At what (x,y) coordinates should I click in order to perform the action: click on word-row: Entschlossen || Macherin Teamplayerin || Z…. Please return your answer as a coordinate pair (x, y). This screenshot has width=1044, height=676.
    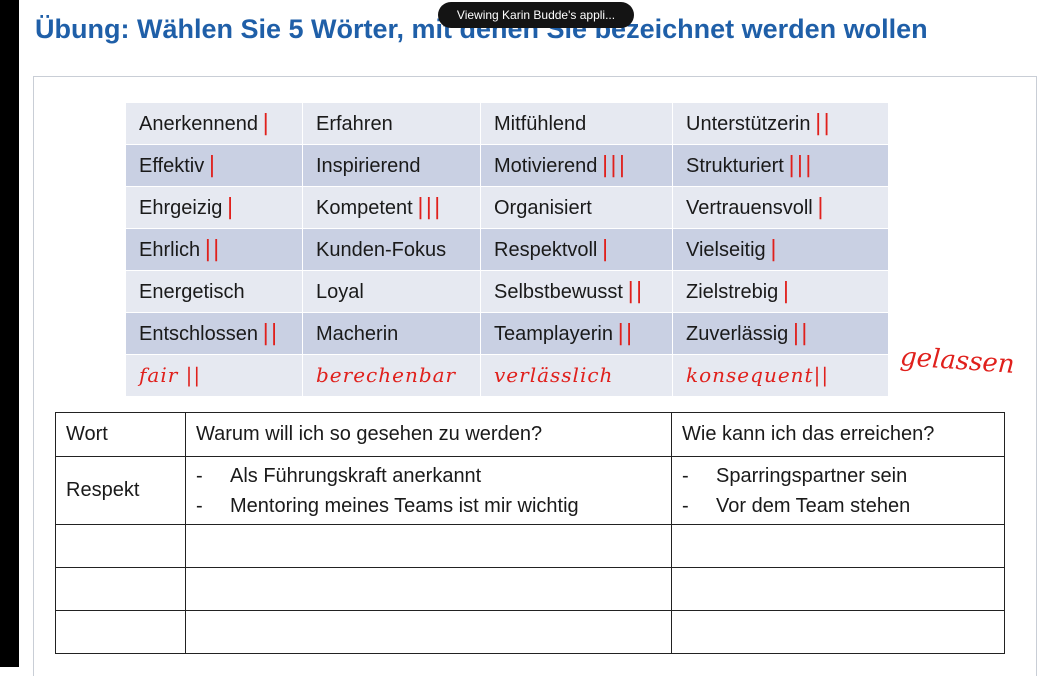
    Looking at the image, I should click on (507, 333).